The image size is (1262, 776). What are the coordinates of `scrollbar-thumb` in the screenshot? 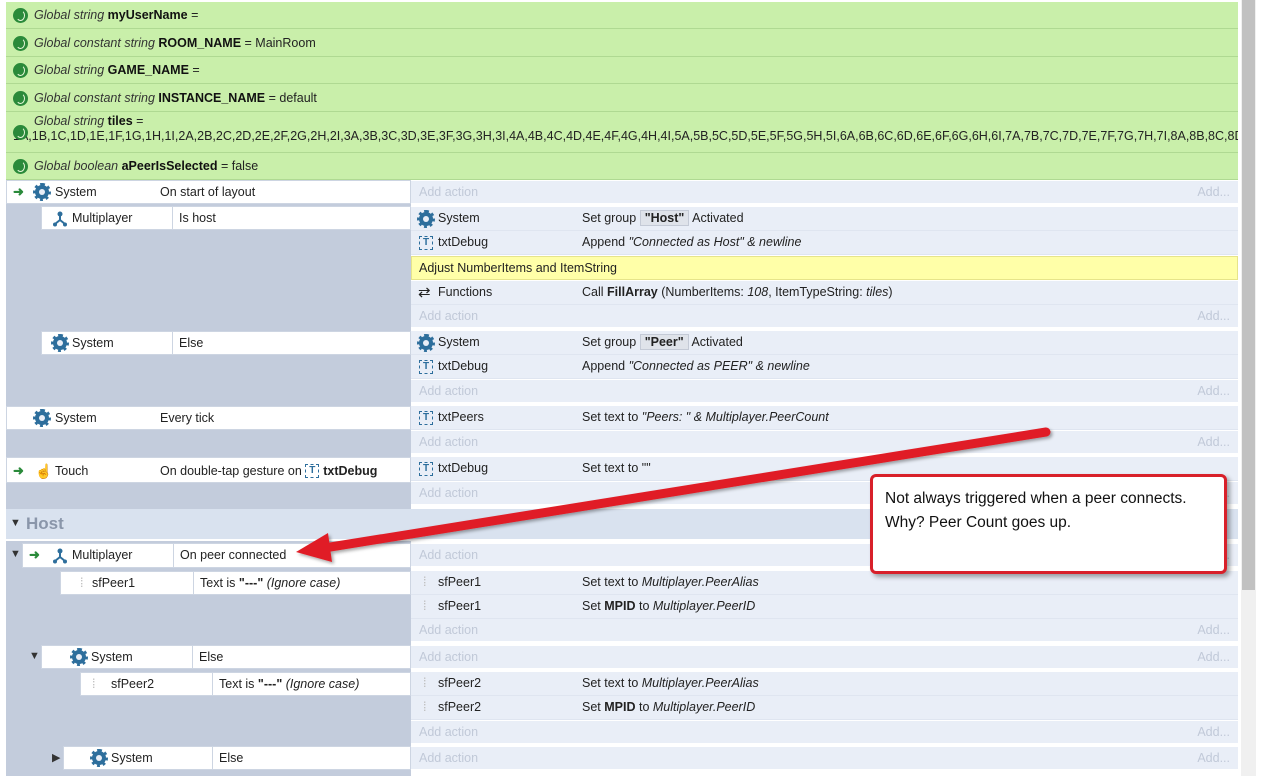 It's located at (1248, 295).